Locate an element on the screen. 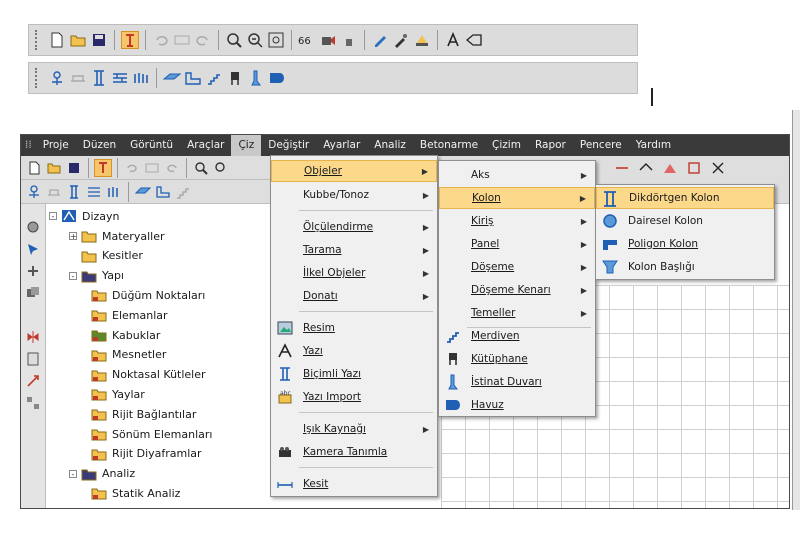  tree-node: Mesnetler is located at coordinates (128, 355).